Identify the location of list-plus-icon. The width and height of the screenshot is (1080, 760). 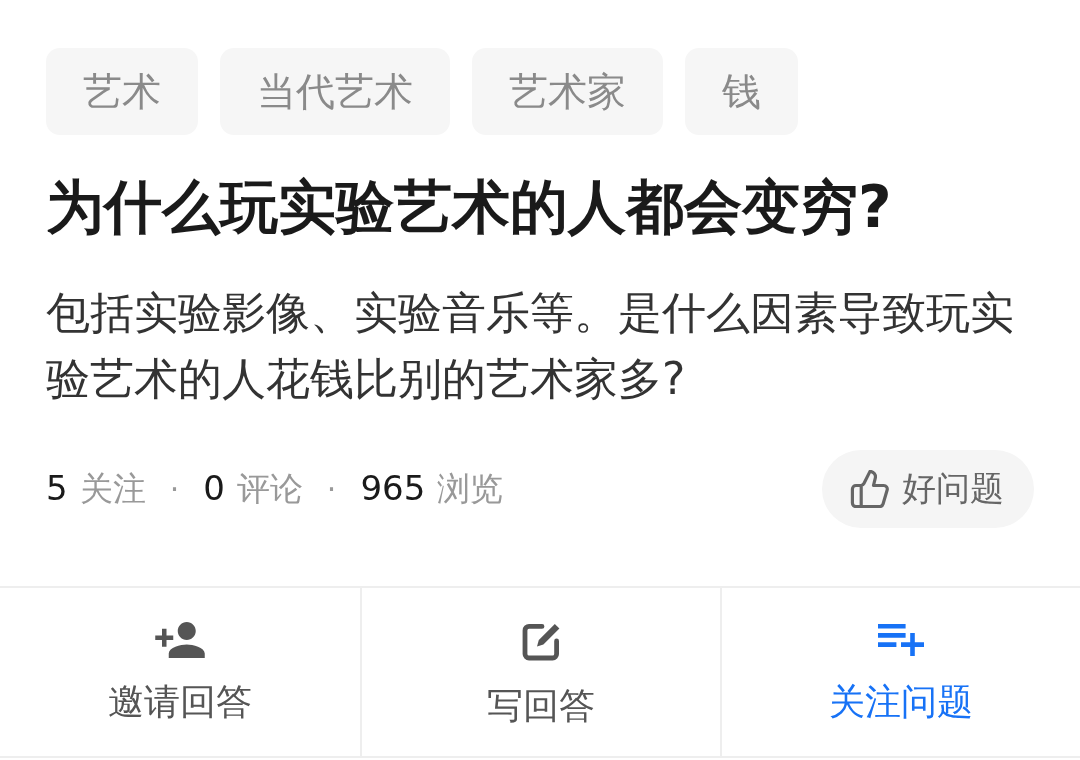
(901, 640).